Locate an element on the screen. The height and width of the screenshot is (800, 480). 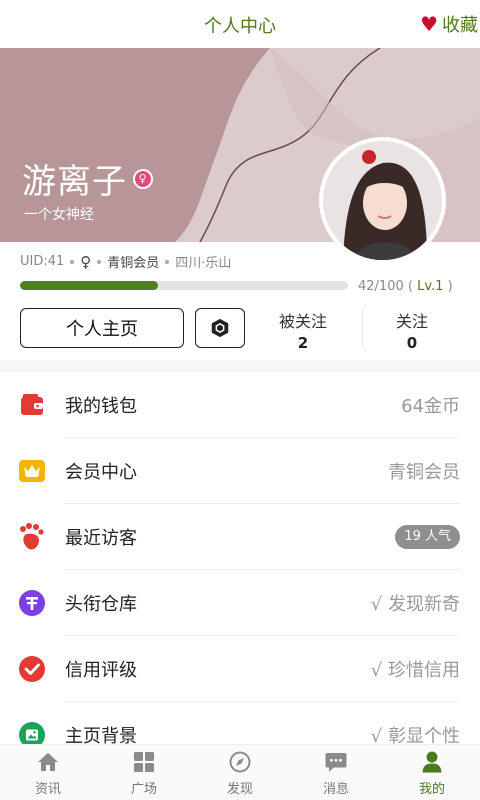
nav-label: 消息 is located at coordinates (335, 789).